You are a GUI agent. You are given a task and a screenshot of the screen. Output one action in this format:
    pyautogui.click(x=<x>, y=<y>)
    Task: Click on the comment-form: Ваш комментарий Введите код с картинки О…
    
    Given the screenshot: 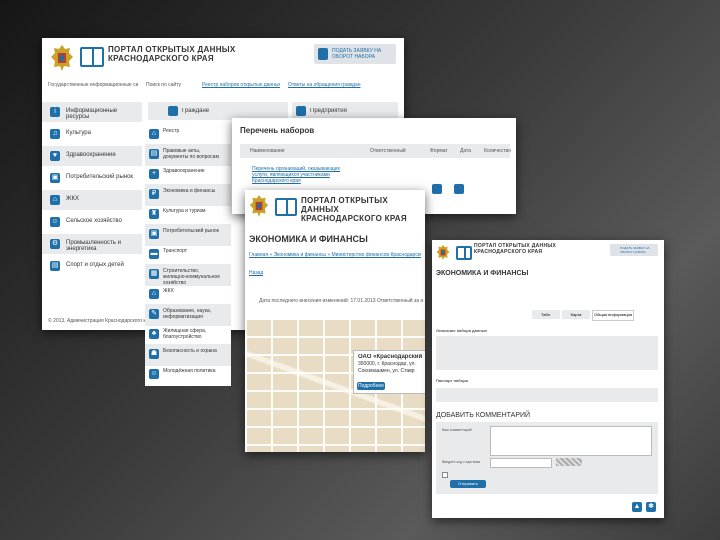 What is the action you would take?
    pyautogui.click(x=547, y=458)
    